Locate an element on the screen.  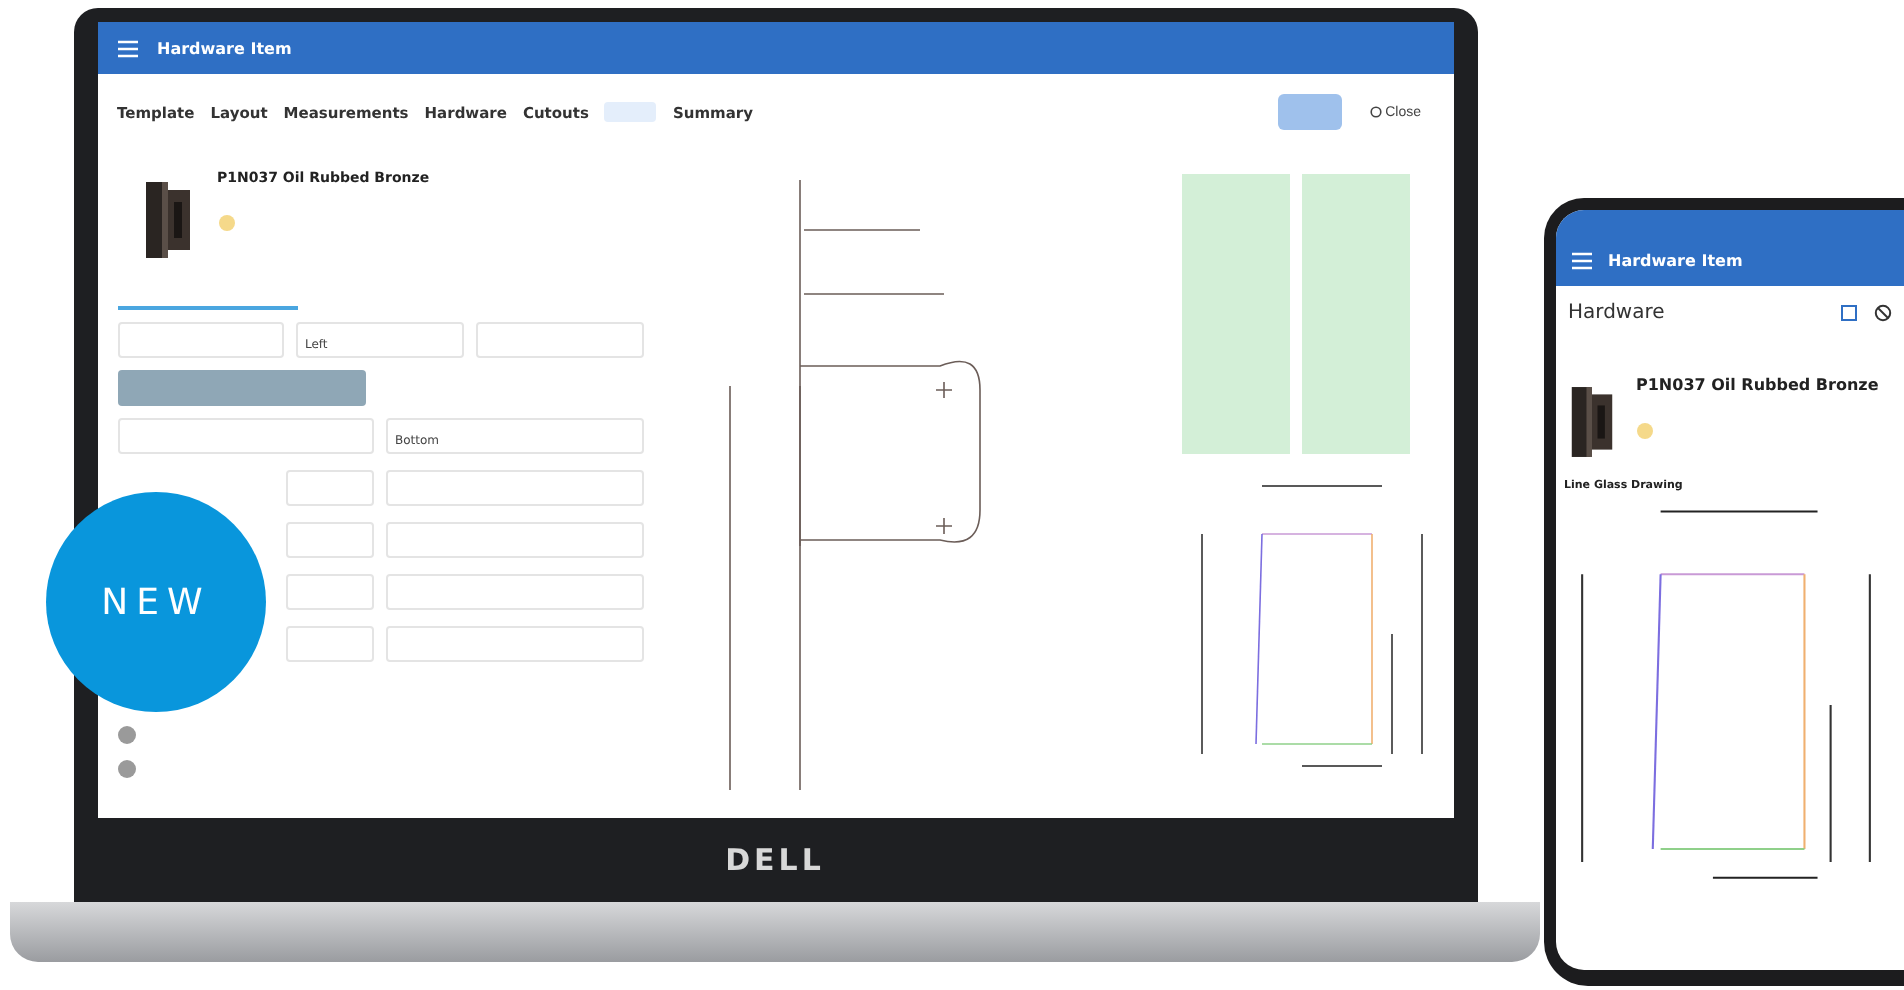
product-name: P1N037 Oil Rubbed Bronze is located at coordinates (1757, 385).